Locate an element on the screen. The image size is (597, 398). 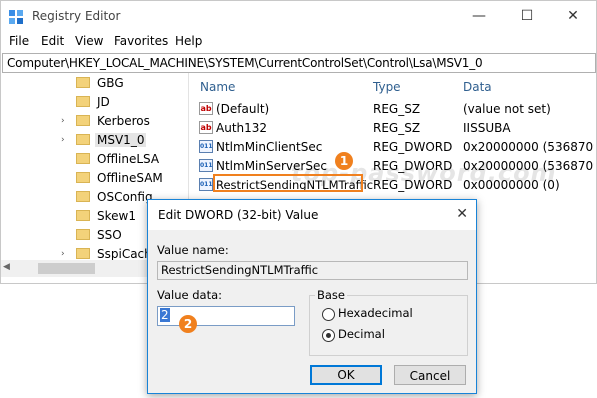
value-name-field: RestrictSendingNTLMTraffic is located at coordinates (312, 270).